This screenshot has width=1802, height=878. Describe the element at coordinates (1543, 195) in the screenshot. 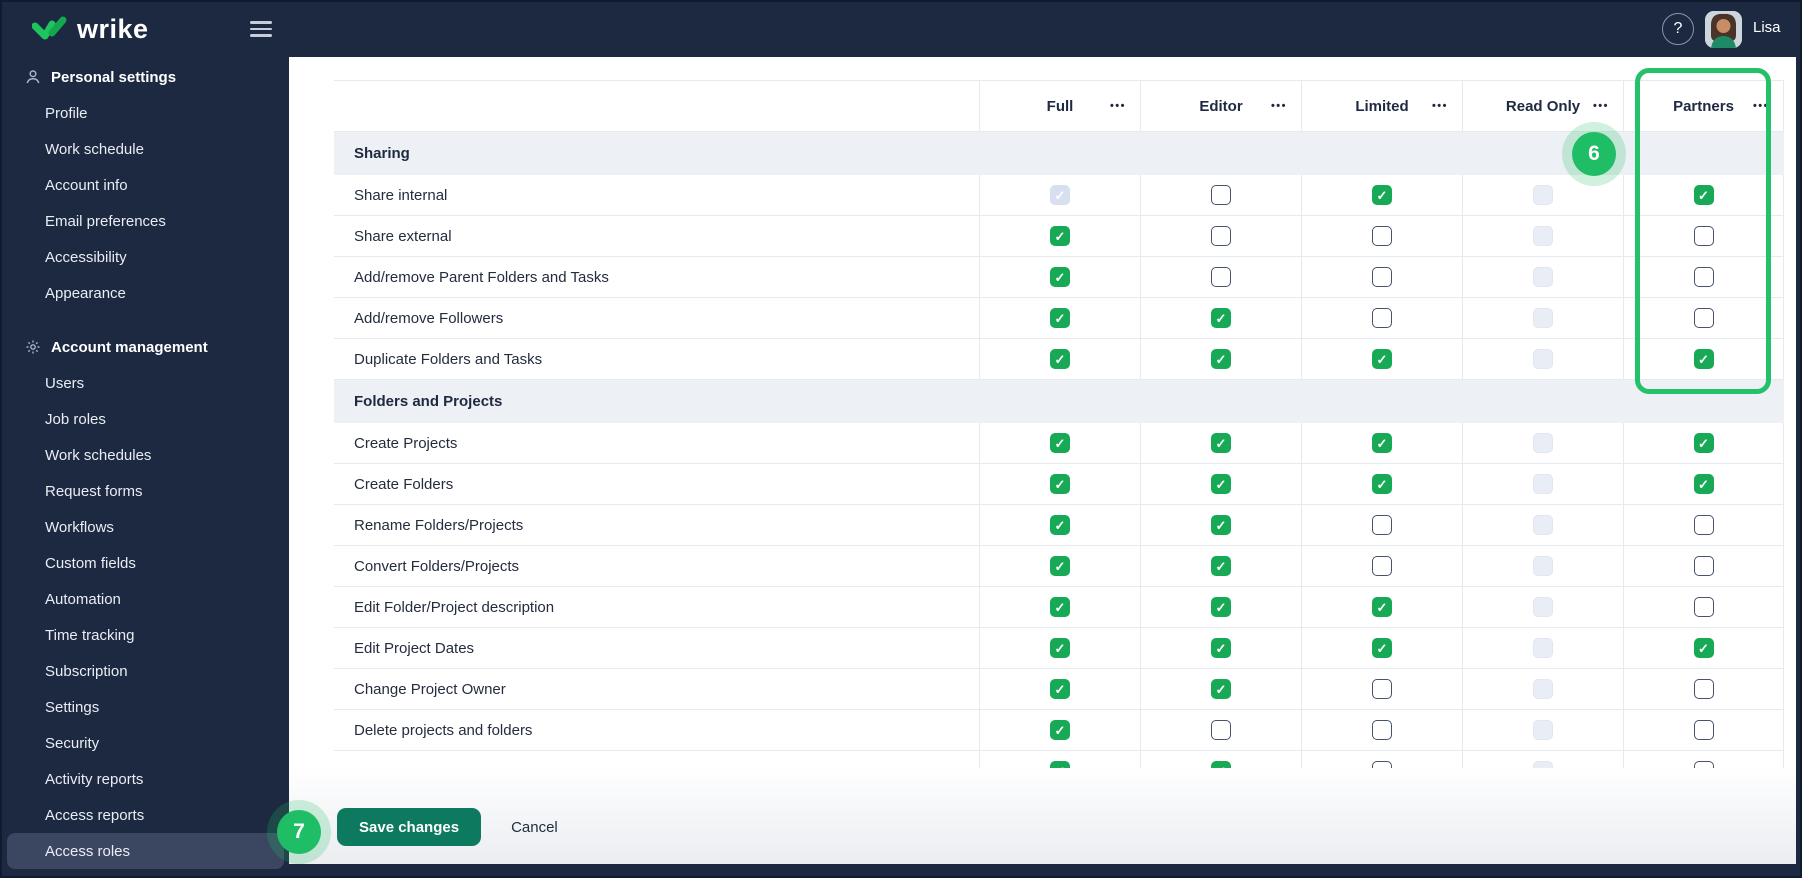

I see `checkbox-read-only` at that location.